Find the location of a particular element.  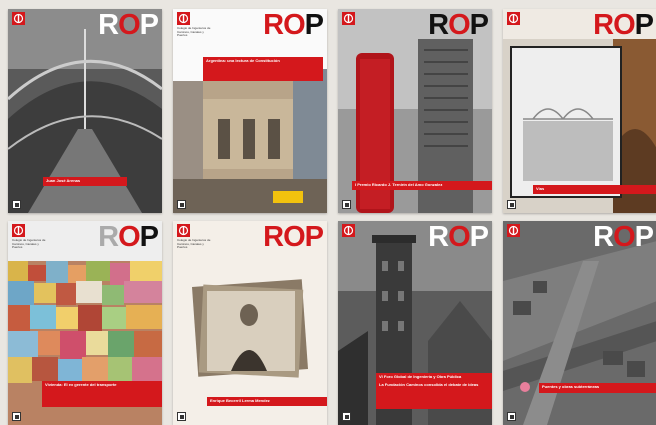

cover-title-band: Vías is located at coordinates (594, 189).